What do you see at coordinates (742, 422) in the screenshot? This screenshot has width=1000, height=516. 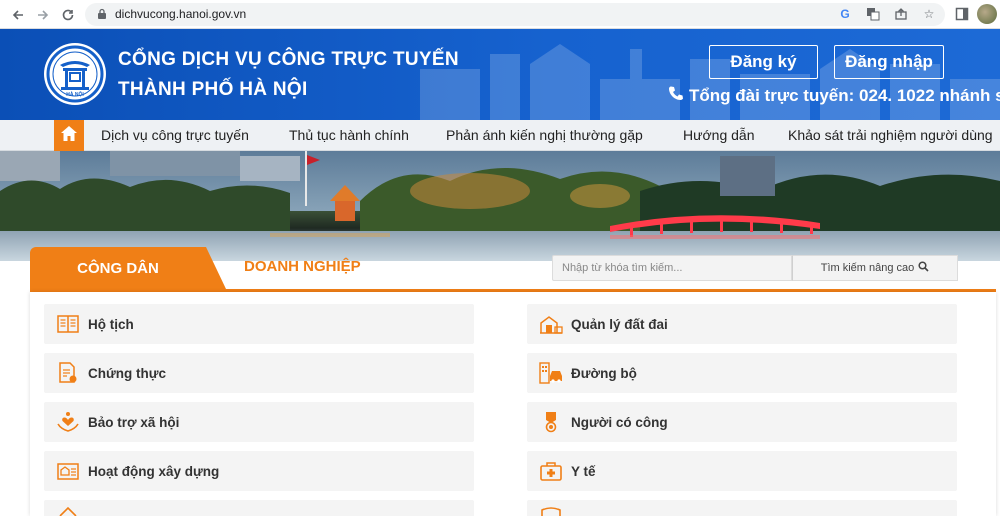 I see `service-item-merit: Người có công` at bounding box center [742, 422].